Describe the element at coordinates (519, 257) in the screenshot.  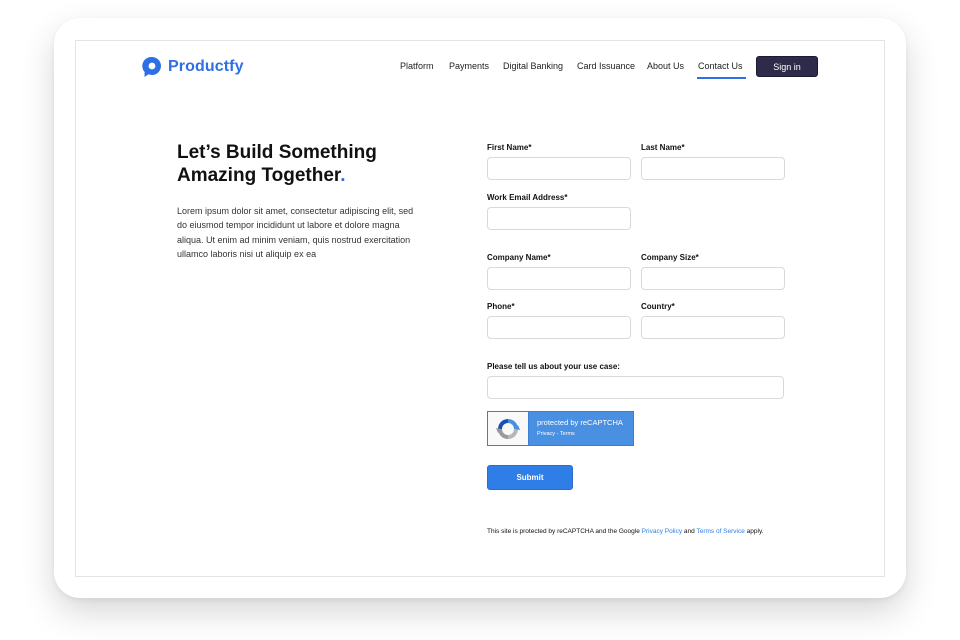
I see `company-name-label: Company Name*` at that location.